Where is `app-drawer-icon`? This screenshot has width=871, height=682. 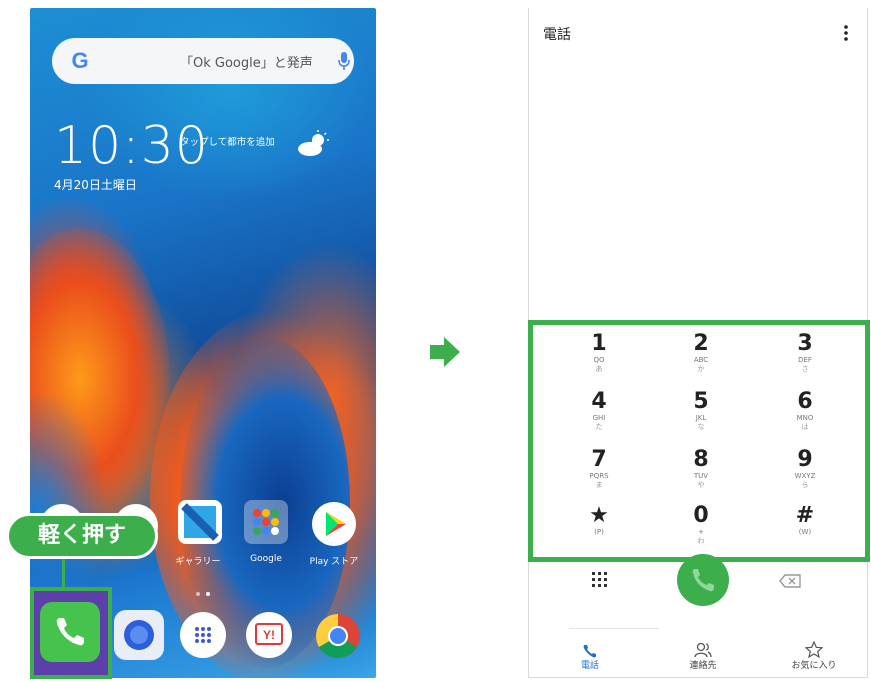
app-drawer-icon is located at coordinates (203, 635).